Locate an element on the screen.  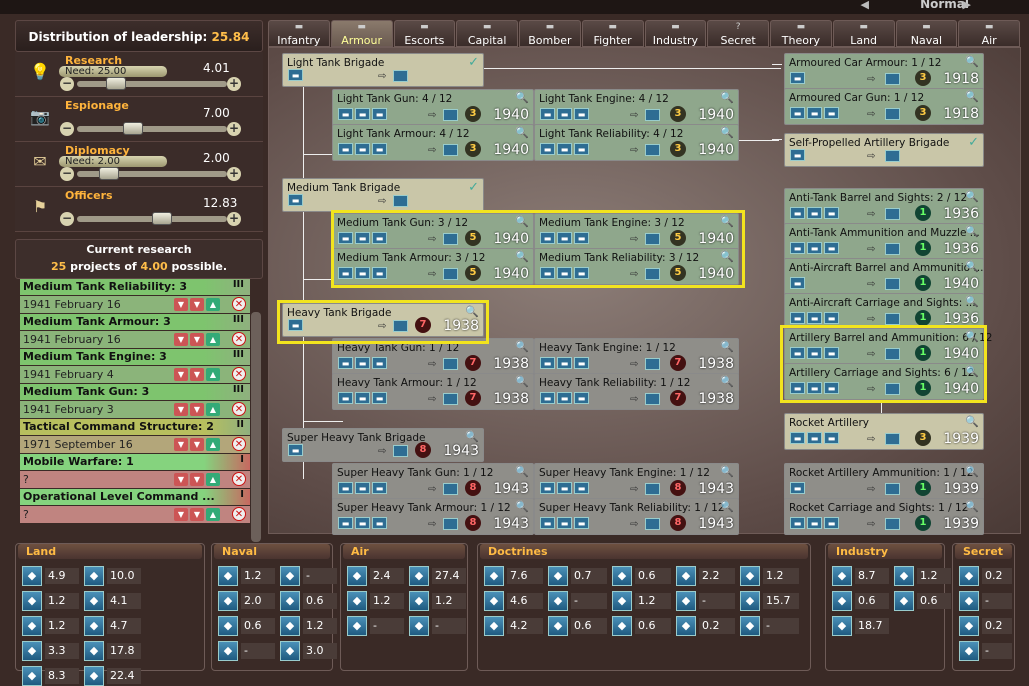
queue-item: Medium Tank Gun: 3 III 1941 February 3 ▼ ▼ ▲ ✕ is located at coordinates (135, 401).